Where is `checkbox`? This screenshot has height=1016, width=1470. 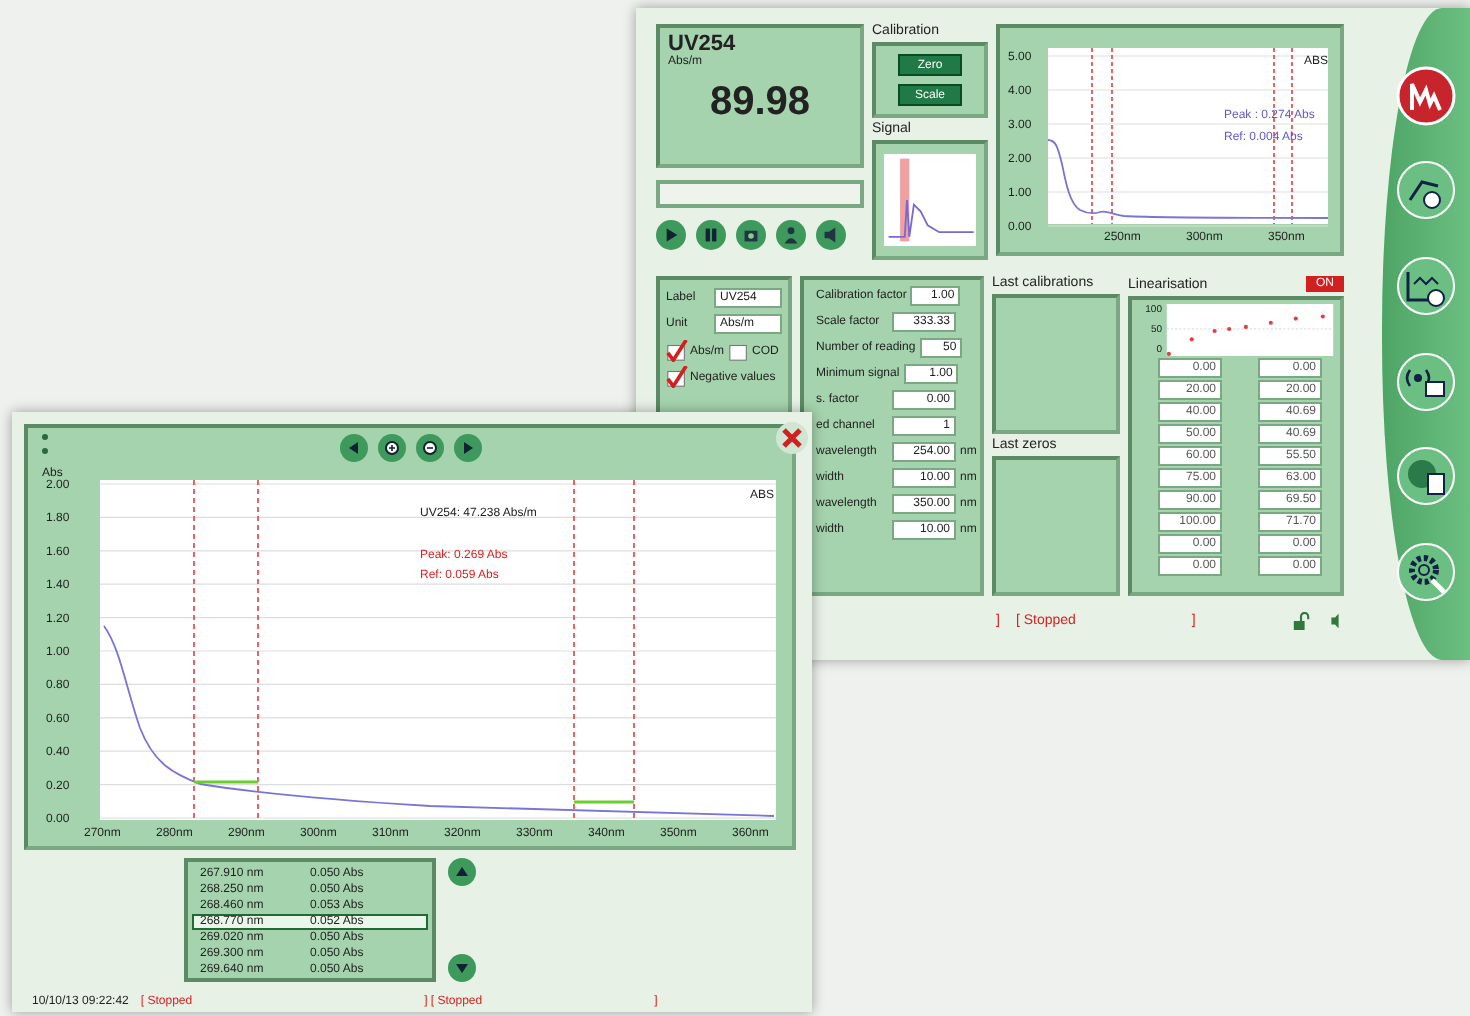
checkbox is located at coordinates (739, 351).